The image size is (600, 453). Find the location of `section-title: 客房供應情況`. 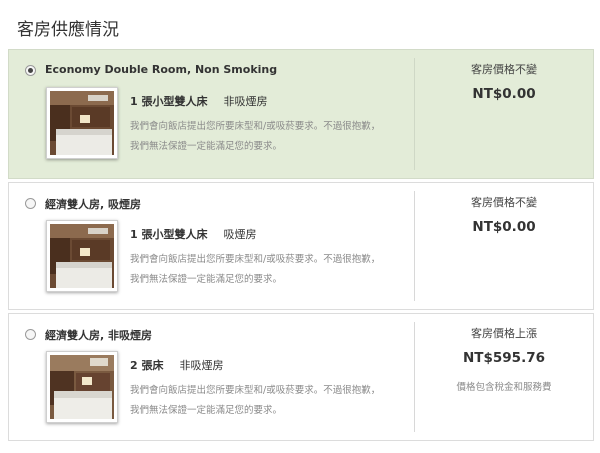

section-title: 客房供應情況 is located at coordinates (68, 30).